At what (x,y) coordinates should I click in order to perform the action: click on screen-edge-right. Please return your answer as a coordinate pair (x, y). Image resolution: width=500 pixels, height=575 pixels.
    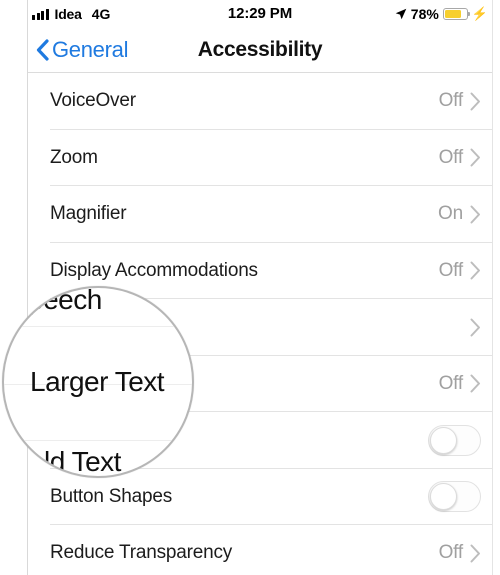
    Looking at the image, I should click on (492, 287).